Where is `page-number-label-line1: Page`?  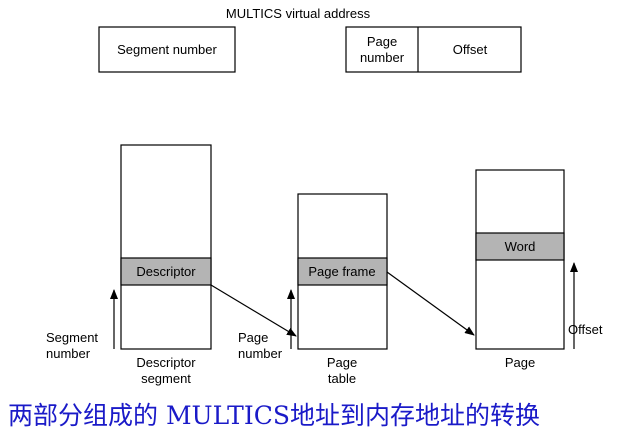 page-number-label-line1: Page is located at coordinates (382, 41).